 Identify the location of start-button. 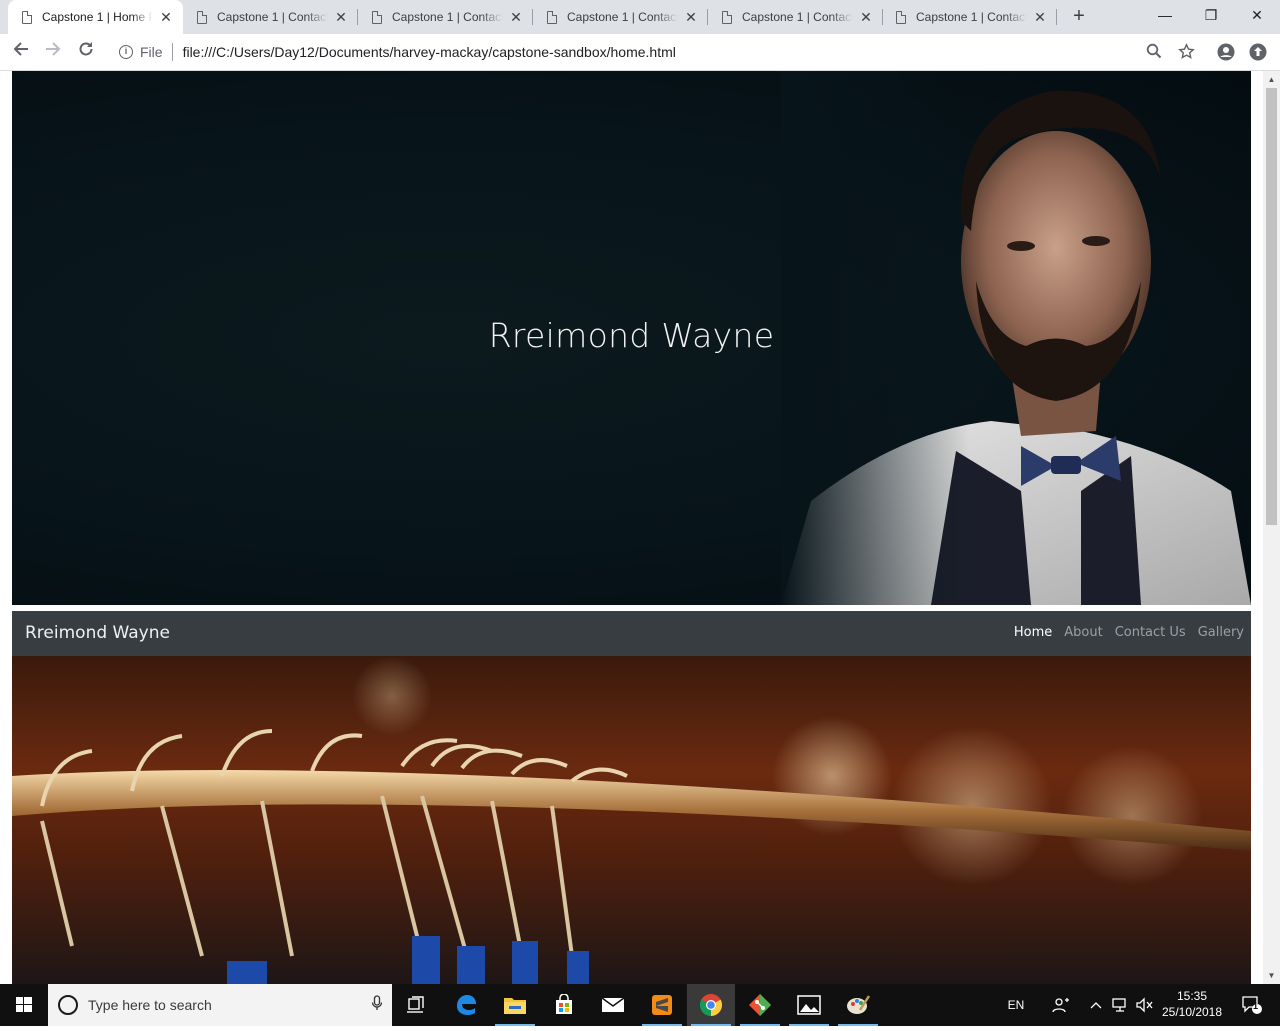
(24, 1005).